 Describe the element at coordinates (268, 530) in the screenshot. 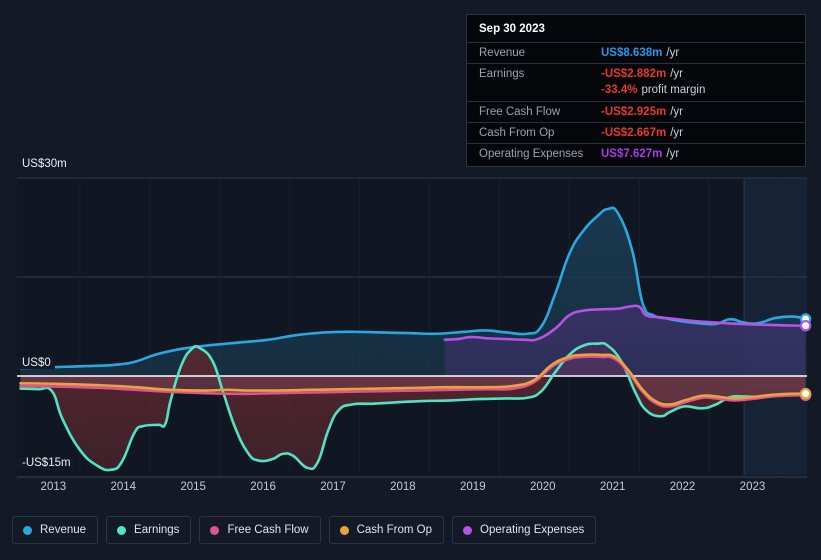

I see `legend-item-label: Free Cash Flow` at that location.